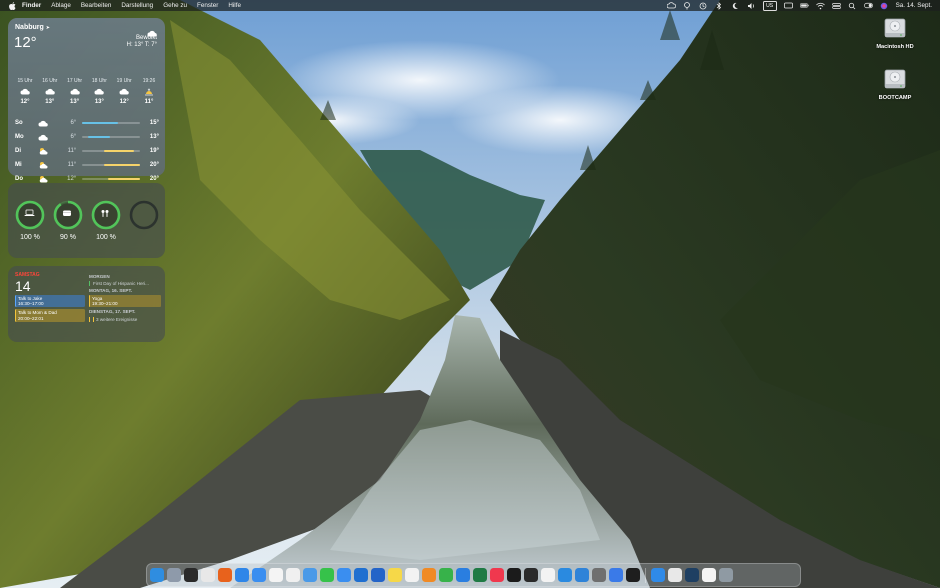 This screenshot has height=588, width=940. I want to click on vectornator-icon, so click(692, 575).